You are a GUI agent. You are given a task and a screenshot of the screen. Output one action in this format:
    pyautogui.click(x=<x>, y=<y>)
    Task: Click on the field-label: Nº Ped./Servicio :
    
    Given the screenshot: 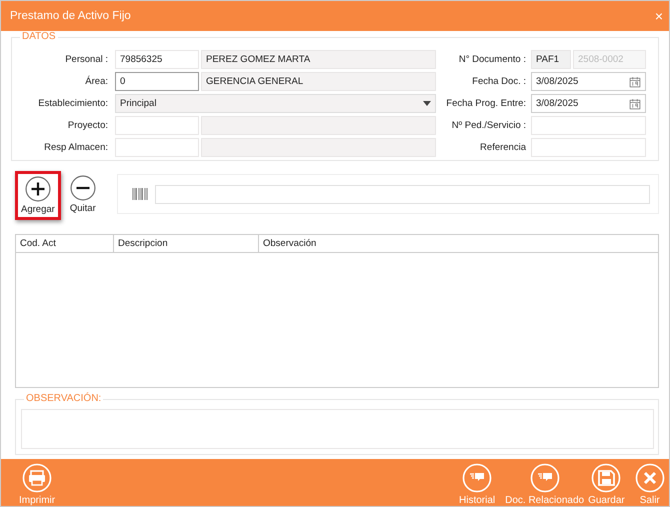 What is the action you would take?
    pyautogui.click(x=488, y=125)
    